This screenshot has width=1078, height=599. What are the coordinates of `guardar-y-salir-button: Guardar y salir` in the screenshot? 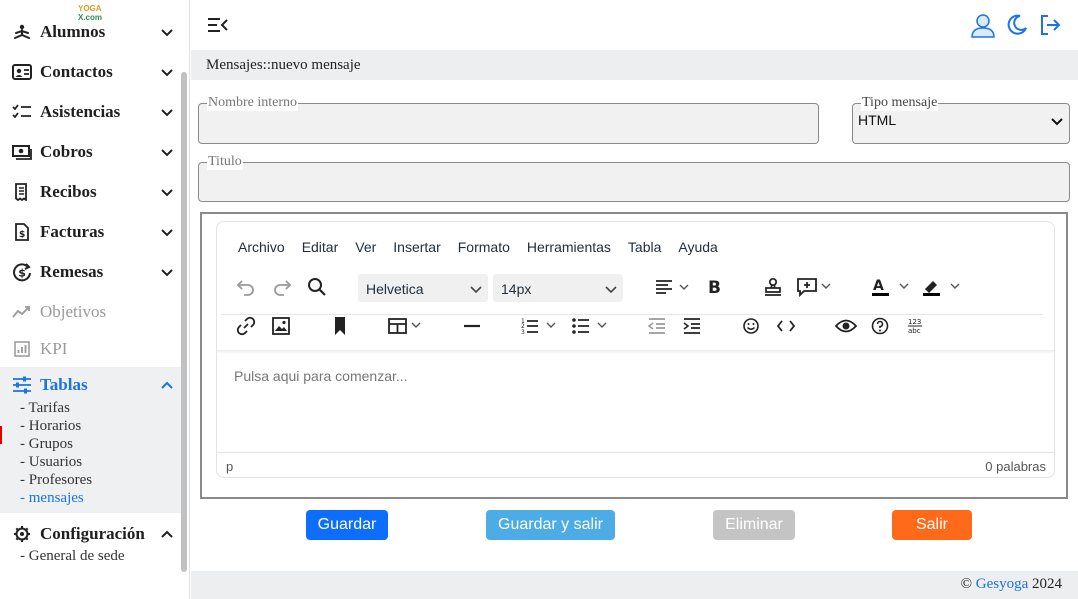 It's located at (550, 525).